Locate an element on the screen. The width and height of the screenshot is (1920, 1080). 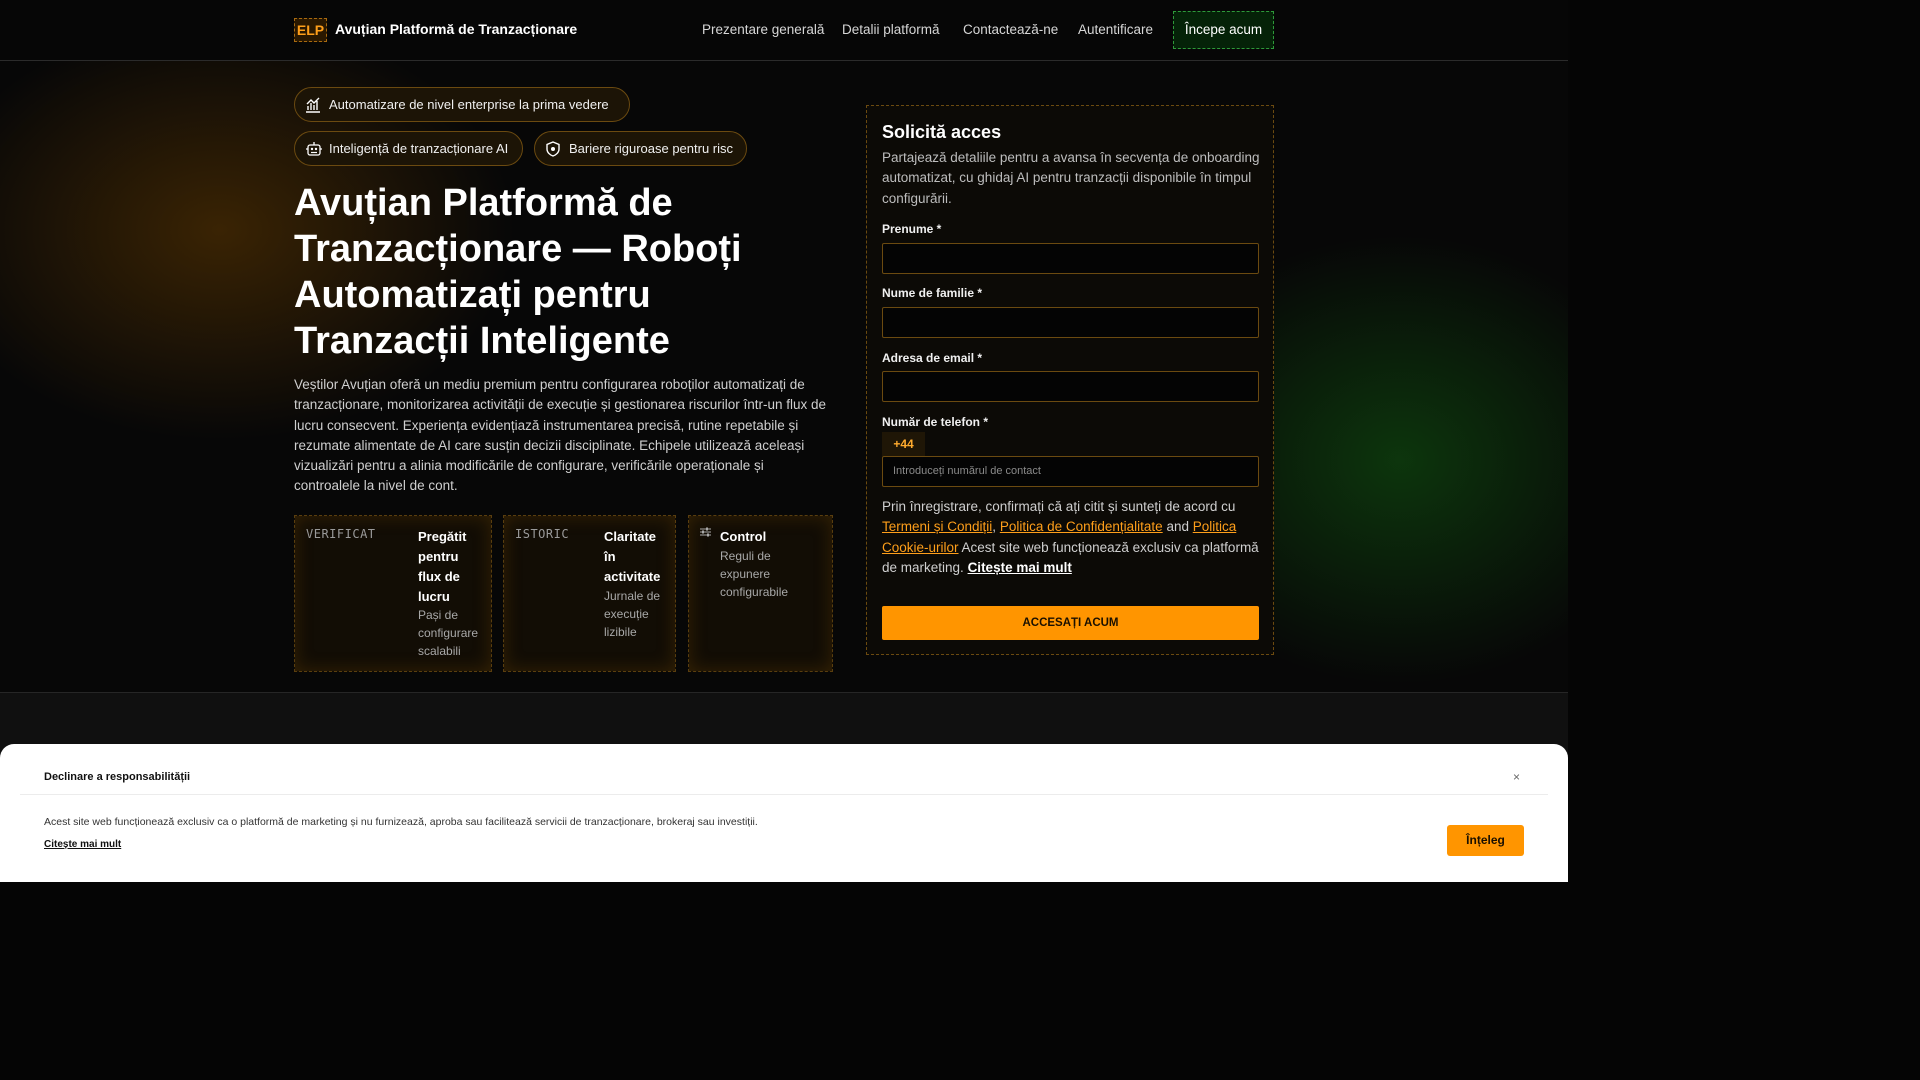
badge-ai-intelligence: Inteligență de tranzacționare AI is located at coordinates (408, 148).